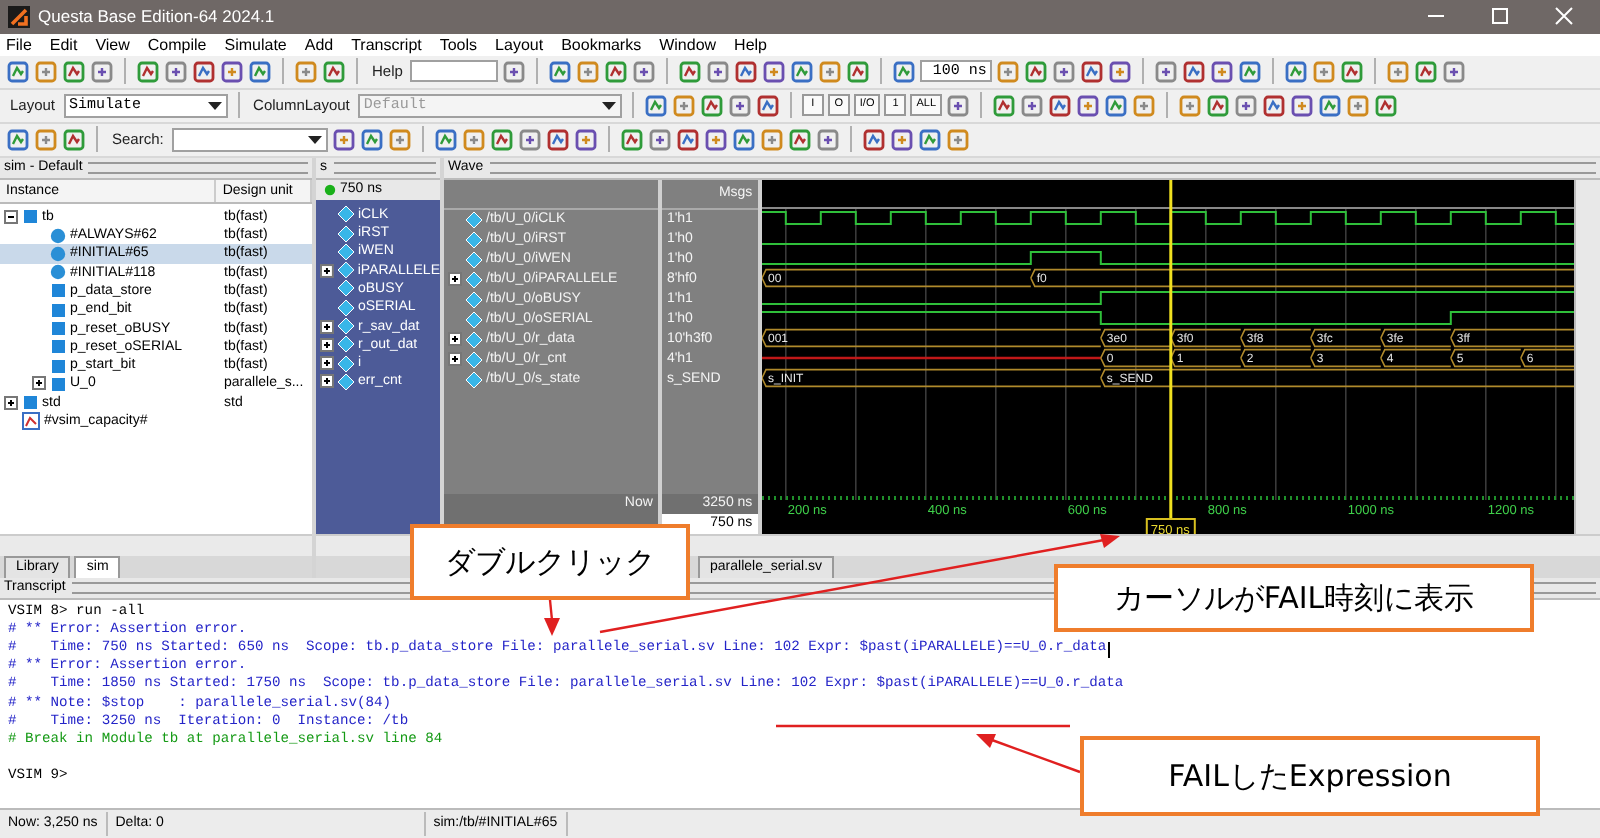 Image resolution: width=1600 pixels, height=838 pixels. I want to click on collapse-icon, so click(11, 216).